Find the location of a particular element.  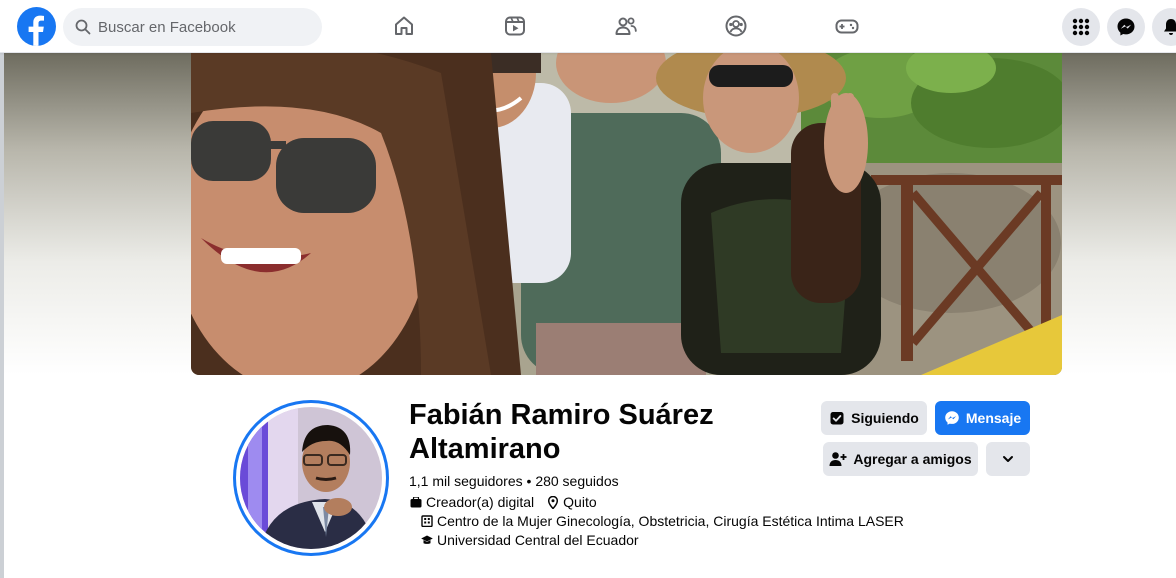

avatar-border is located at coordinates (311, 478).